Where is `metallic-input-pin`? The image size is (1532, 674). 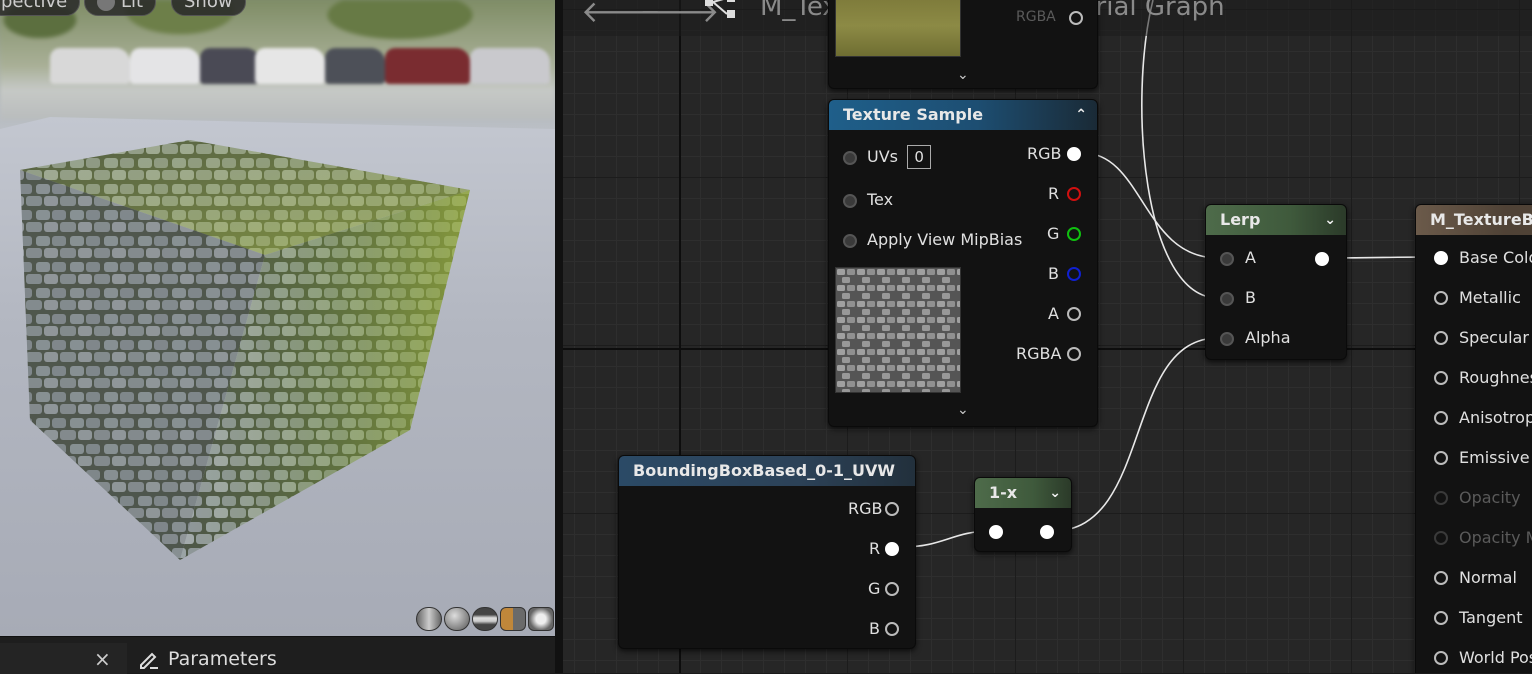
metallic-input-pin is located at coordinates (1441, 298).